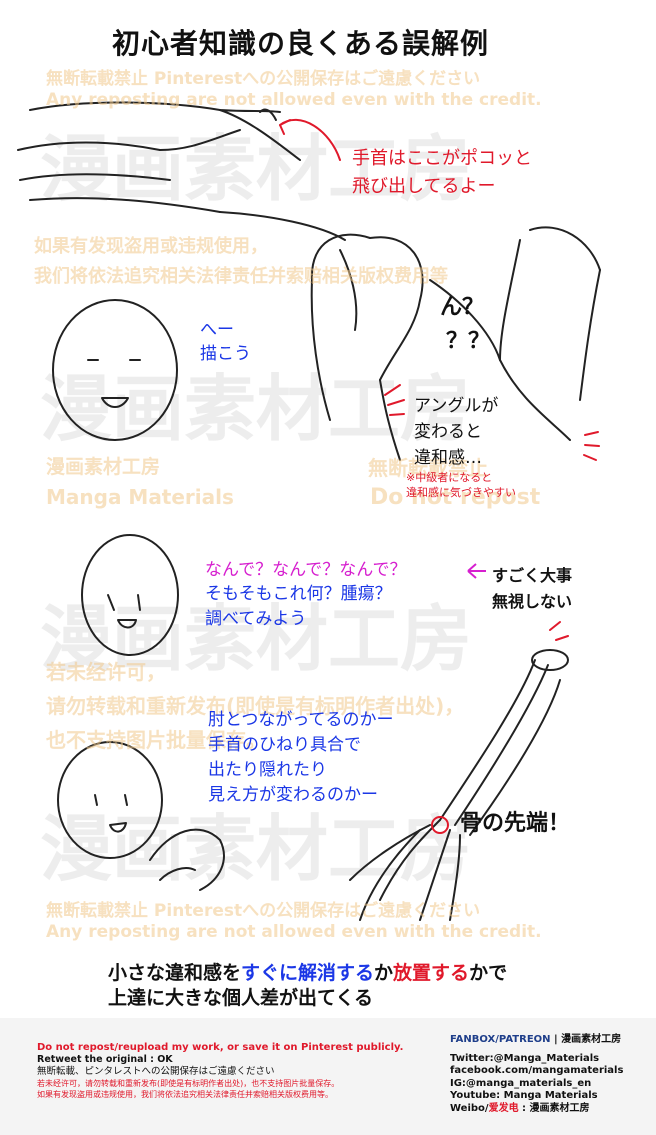  Describe the element at coordinates (188, 1083) in the screenshot. I see `footer-cn-notice-1: 若未经许可，请勿转载和重新发布(即使是有标明作者出处)，也不支持图片批量保存。` at that location.